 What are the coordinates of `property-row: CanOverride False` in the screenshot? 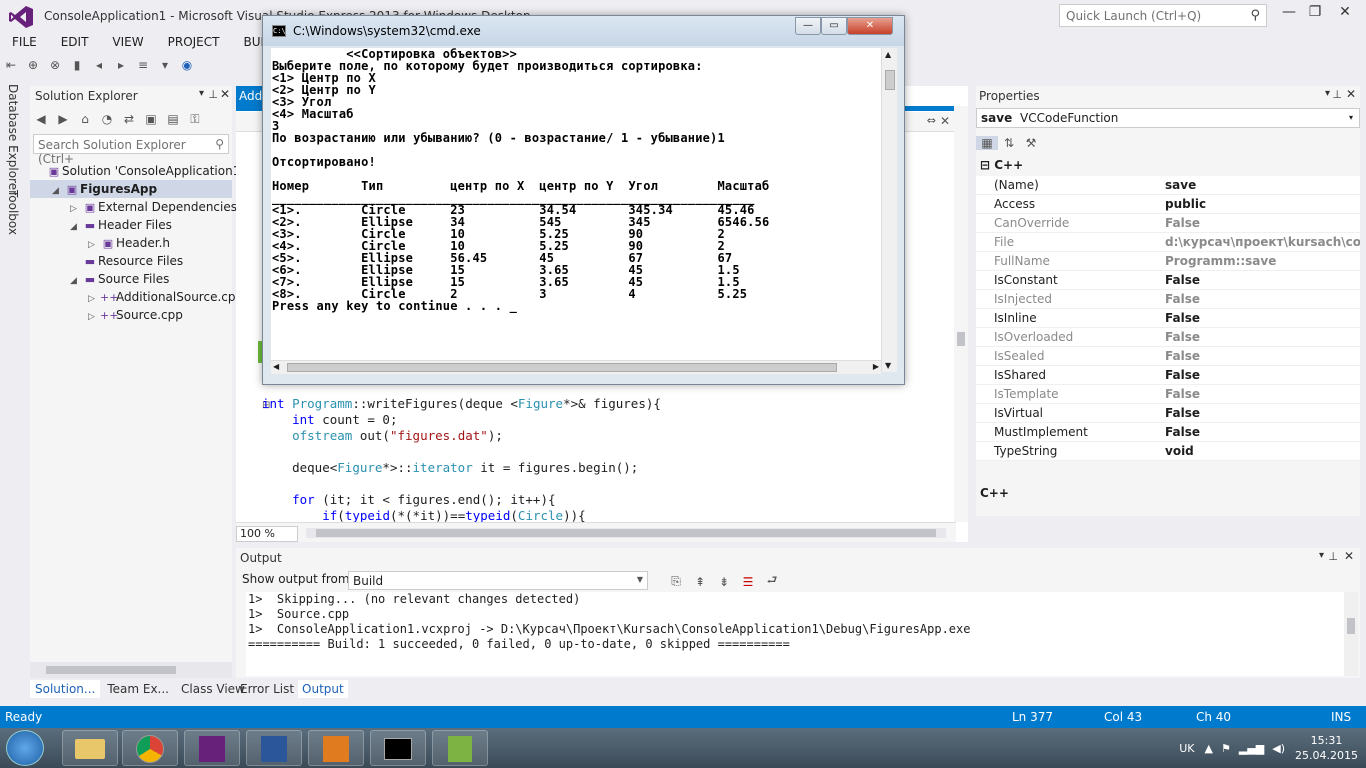 It's located at (1168, 223).